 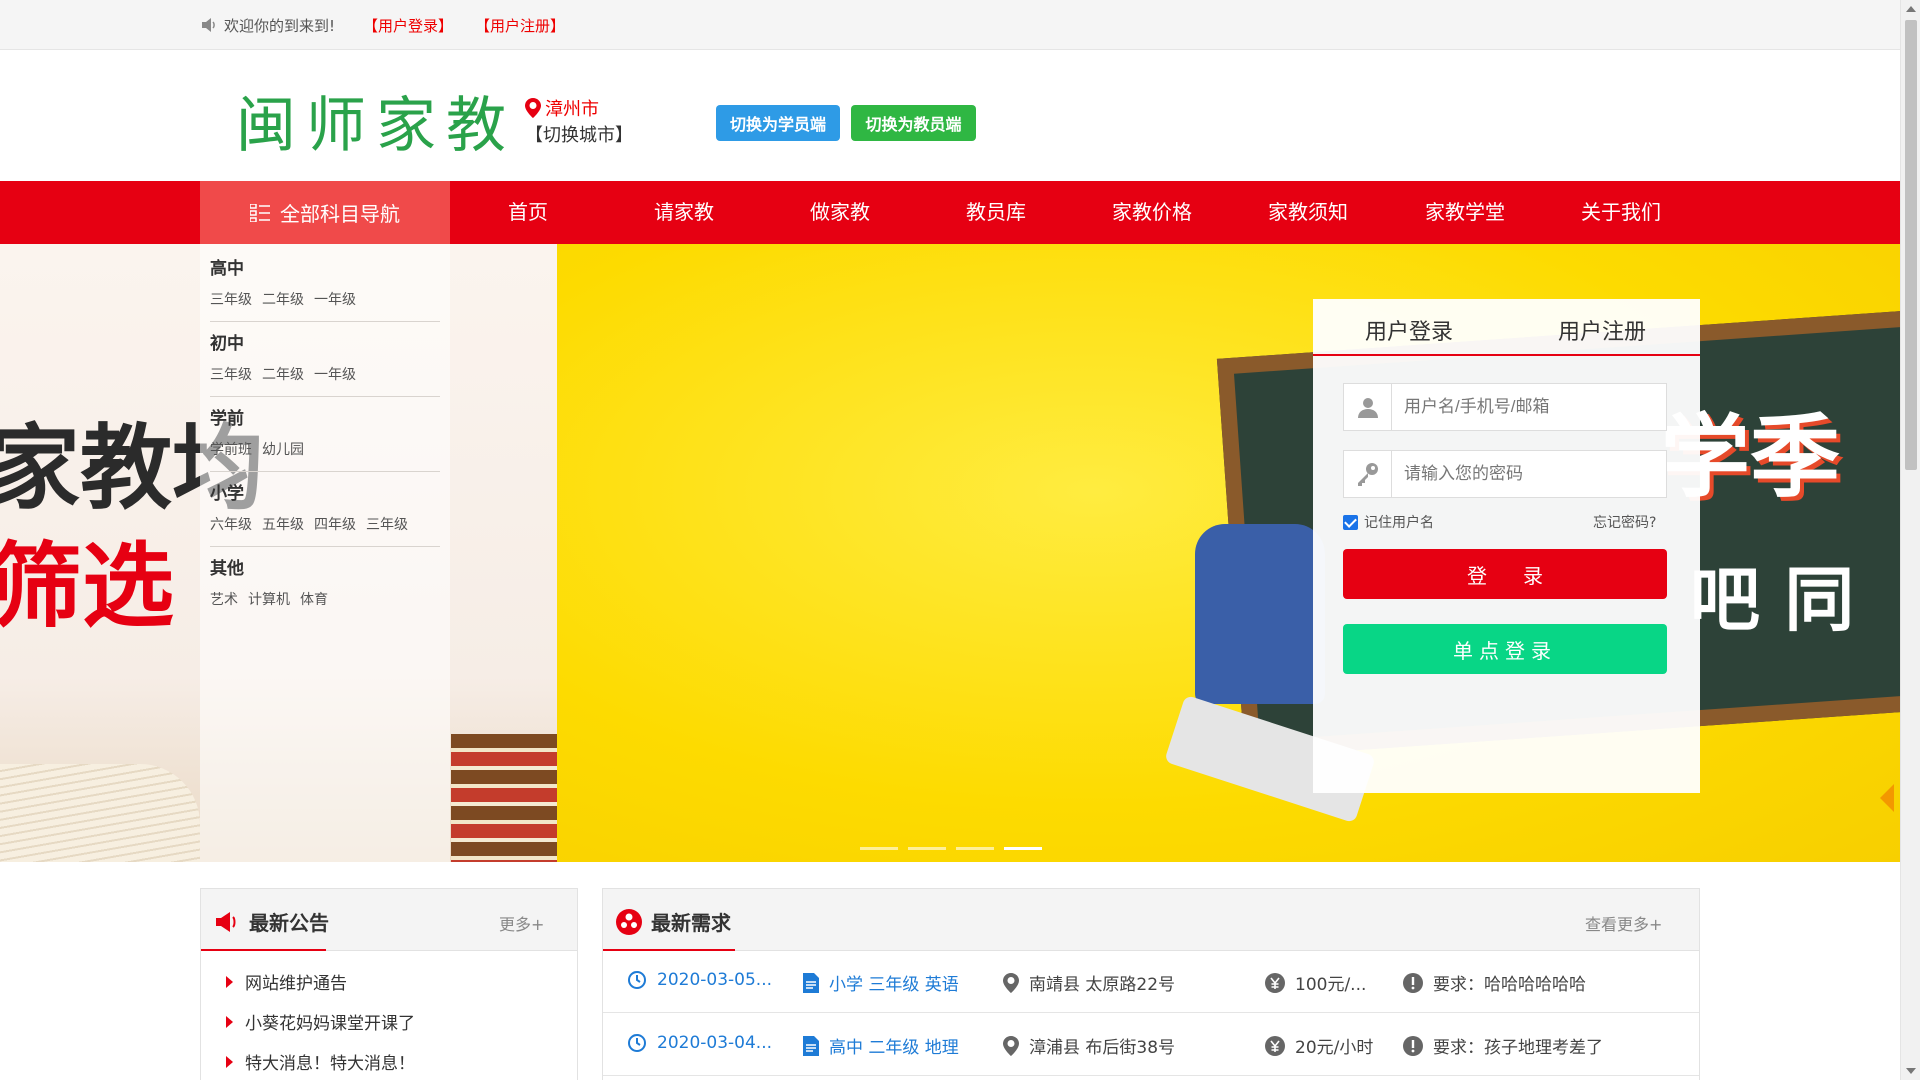 I want to click on subject-group-primary: 小学 六年级 五年级 四年级 三年级, so click(x=325, y=513).